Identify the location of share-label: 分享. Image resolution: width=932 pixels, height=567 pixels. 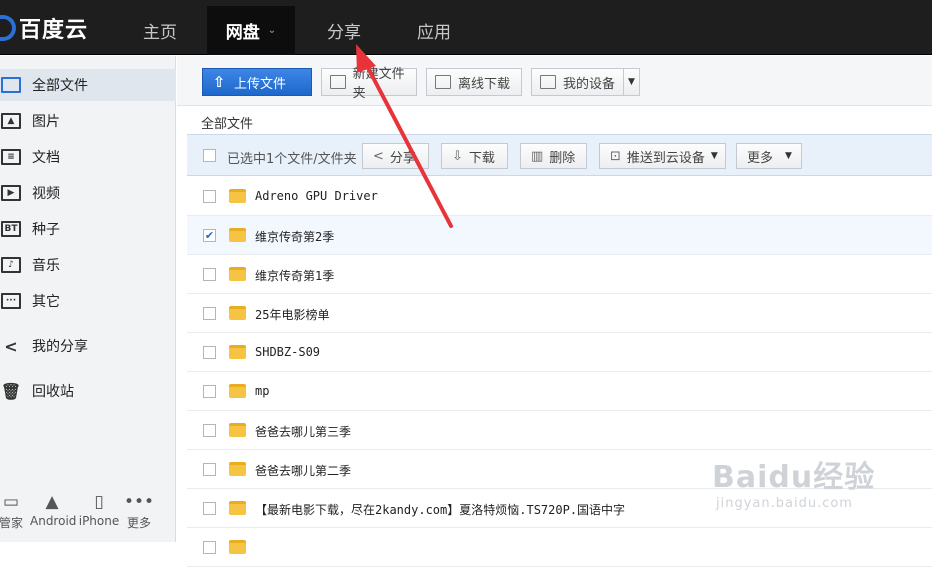
(402, 158).